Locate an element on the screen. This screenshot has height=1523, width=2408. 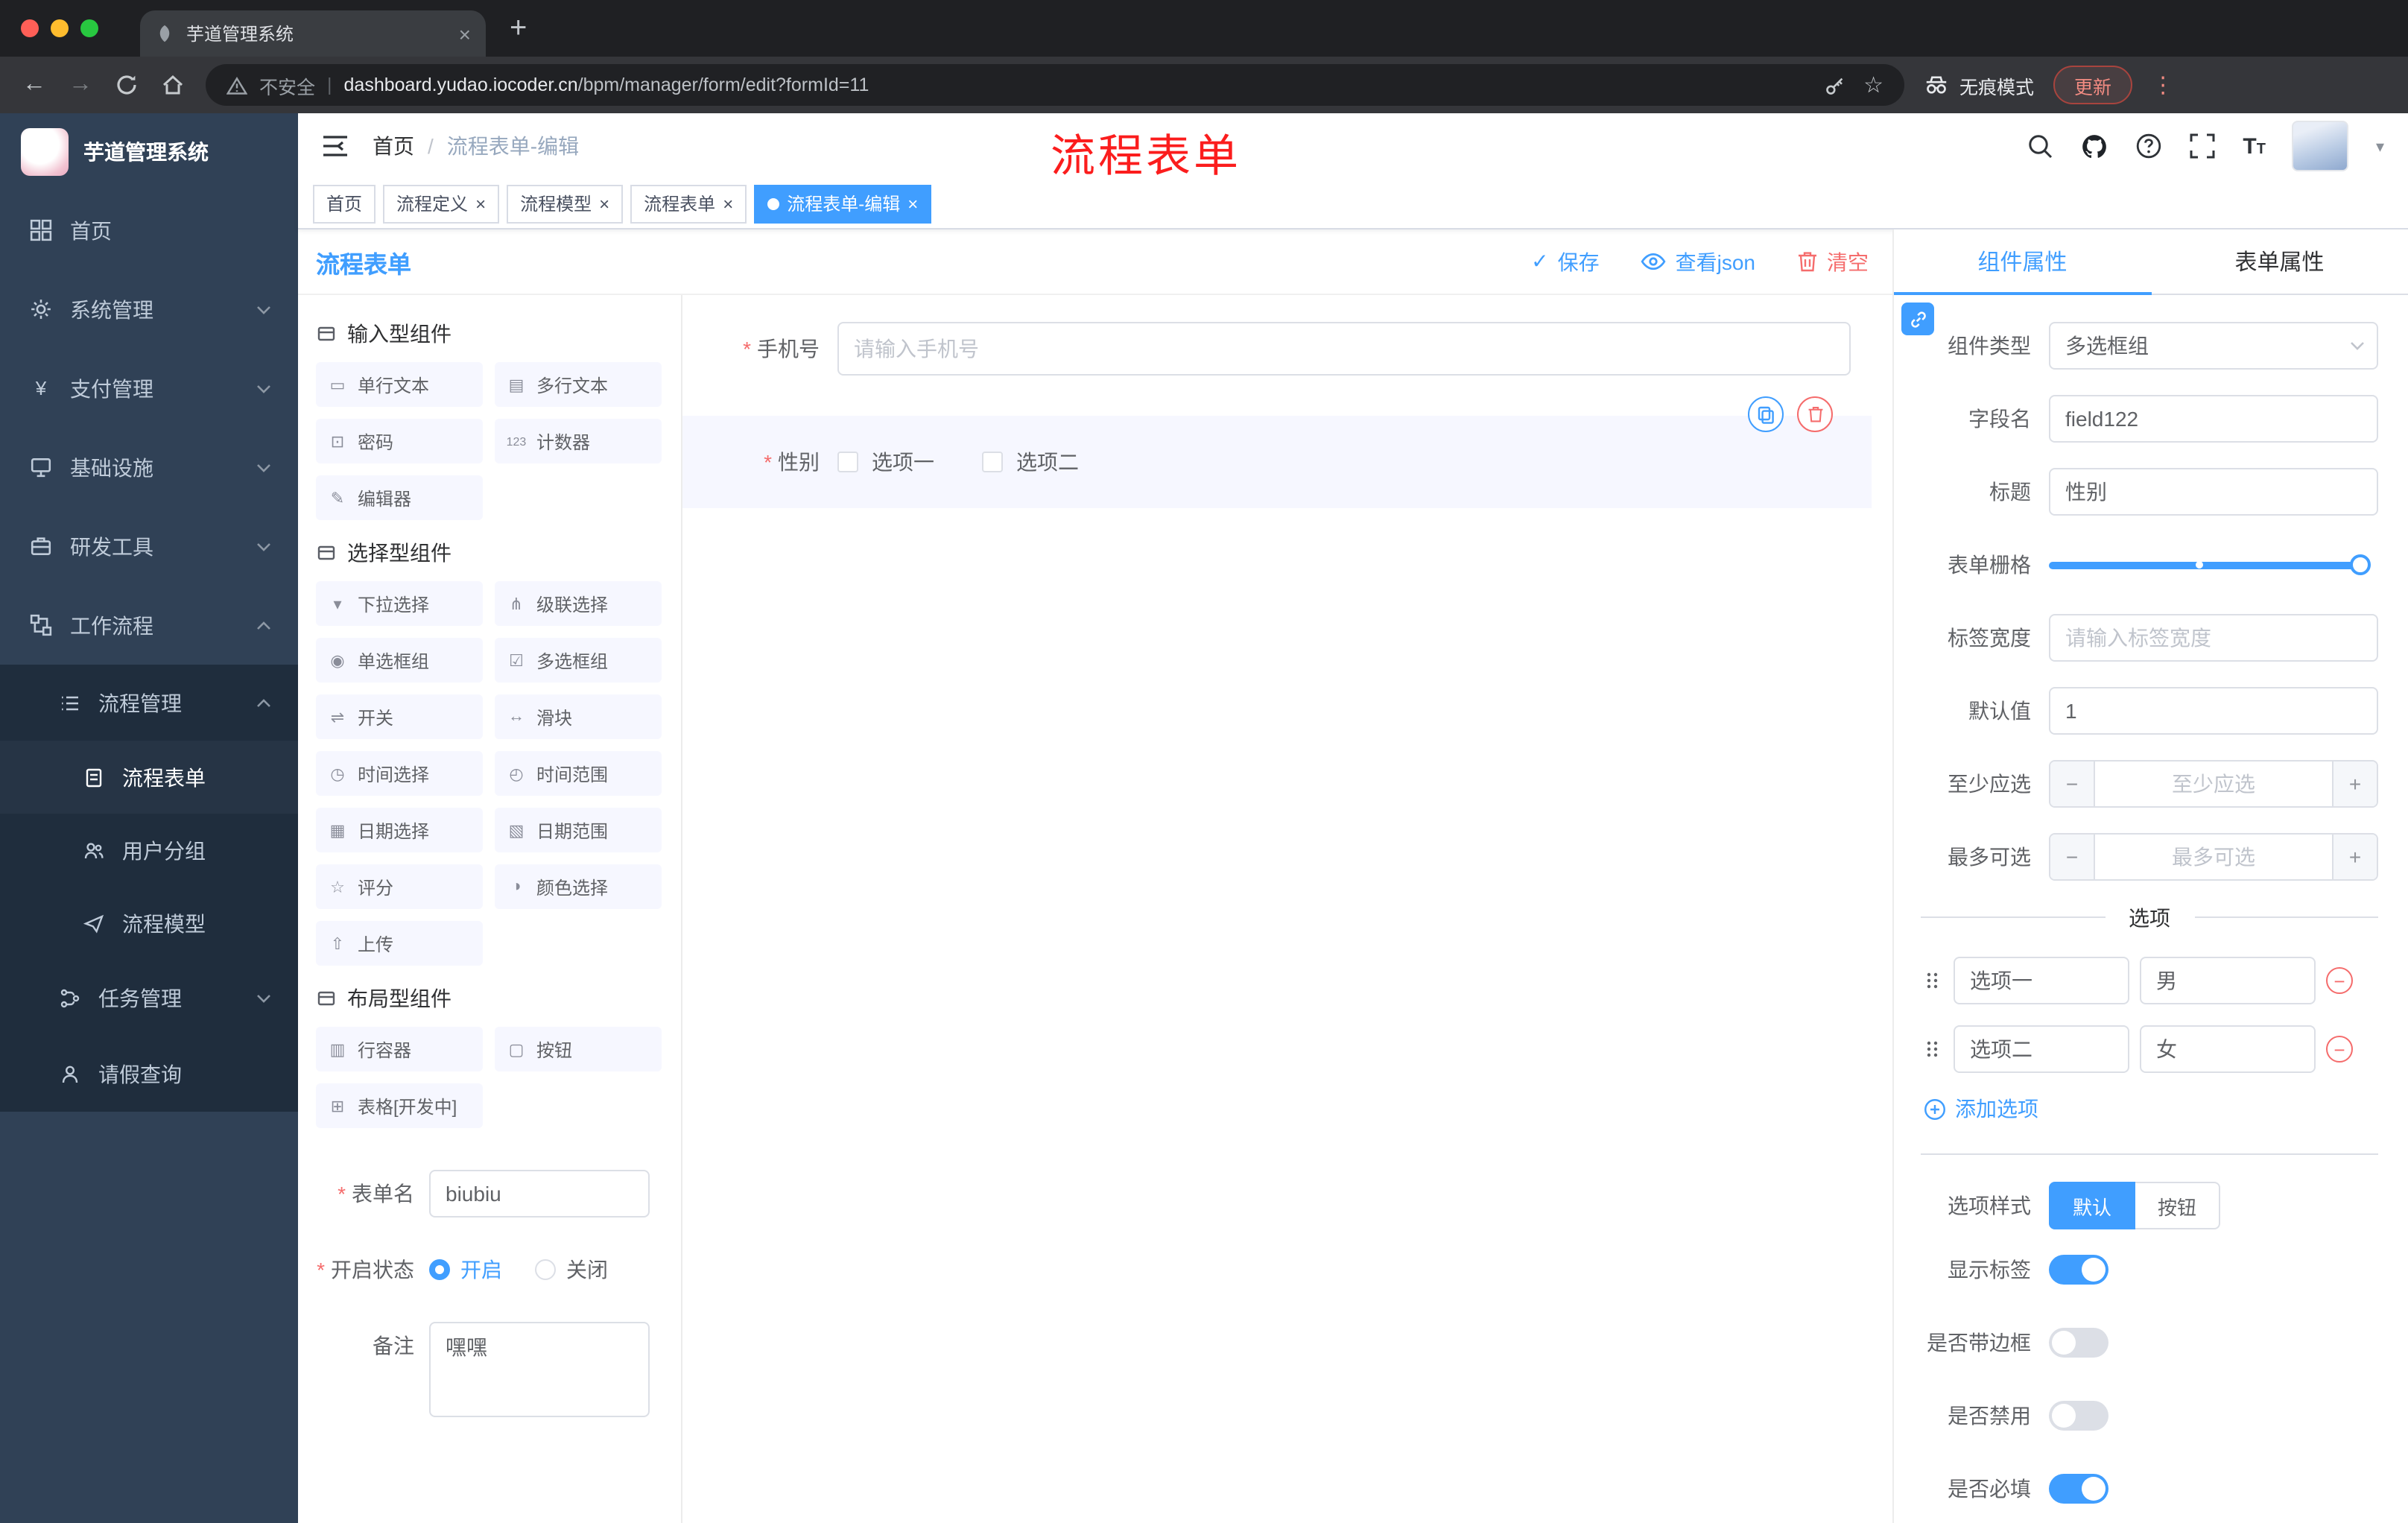
sidebar-item-task-mgmt: 任务管理 is located at coordinates (149, 998).